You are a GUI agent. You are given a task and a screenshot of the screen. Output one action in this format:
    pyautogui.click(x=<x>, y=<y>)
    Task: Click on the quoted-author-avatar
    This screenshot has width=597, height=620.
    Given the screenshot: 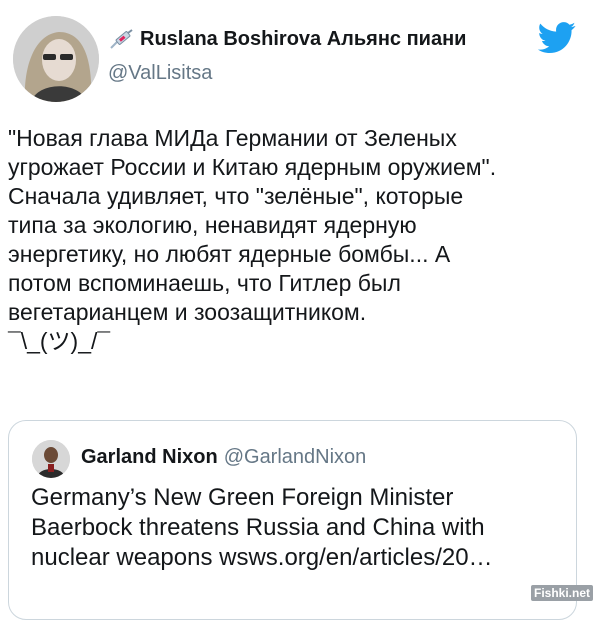 What is the action you would take?
    pyautogui.click(x=51, y=459)
    